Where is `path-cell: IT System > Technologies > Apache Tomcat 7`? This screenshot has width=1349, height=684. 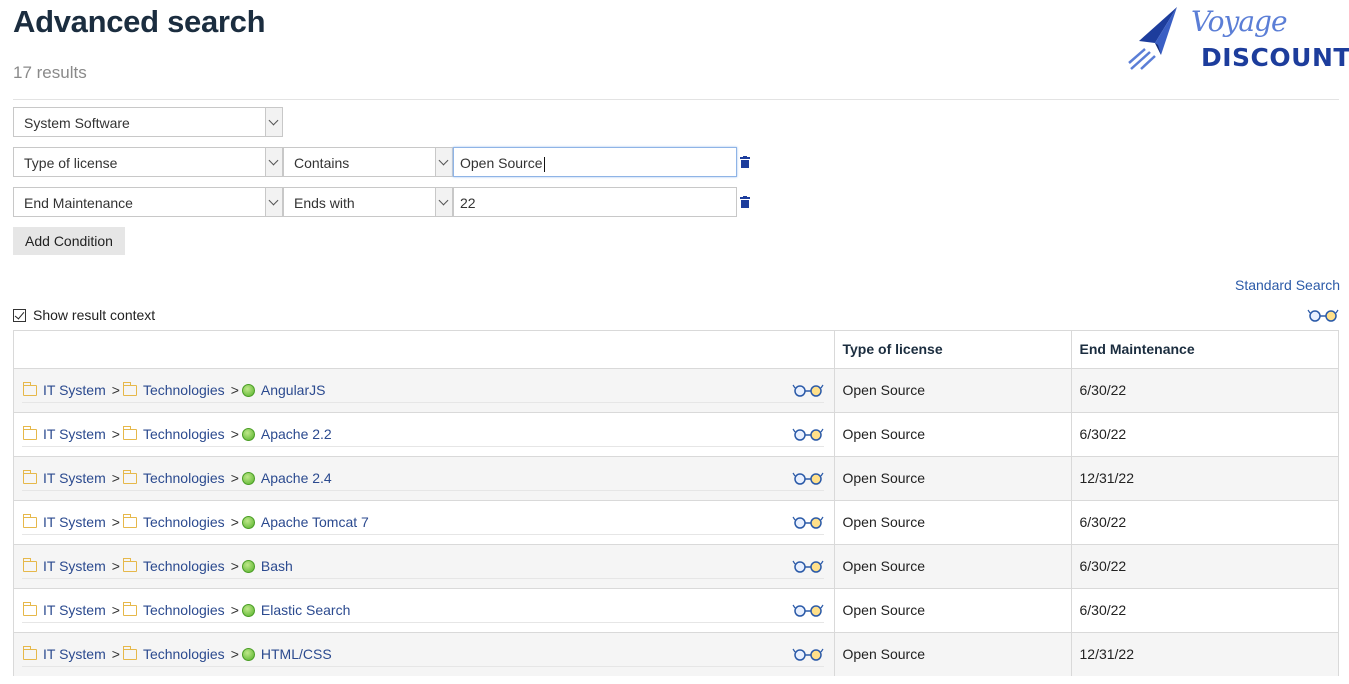 path-cell: IT System > Technologies > Apache Tomcat 7 is located at coordinates (424, 521).